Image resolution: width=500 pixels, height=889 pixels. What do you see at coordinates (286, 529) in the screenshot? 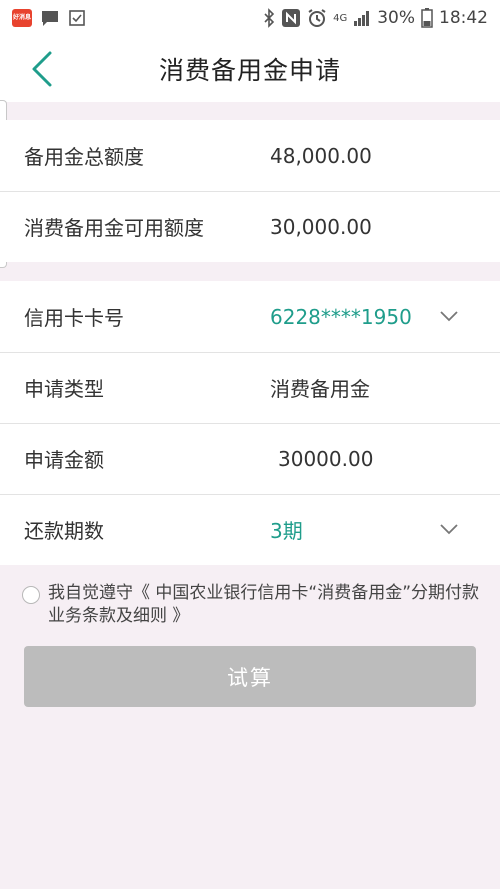
I see `repayment-term-select: 3期` at bounding box center [286, 529].